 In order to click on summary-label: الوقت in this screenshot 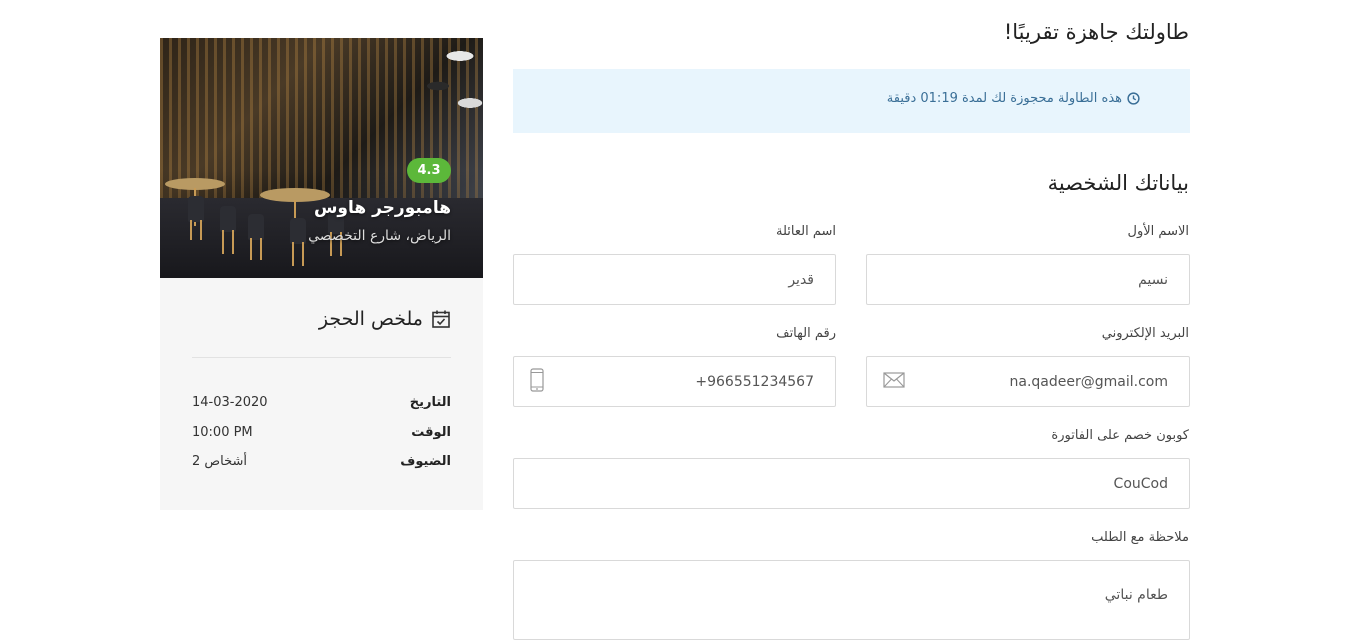, I will do `click(431, 432)`.